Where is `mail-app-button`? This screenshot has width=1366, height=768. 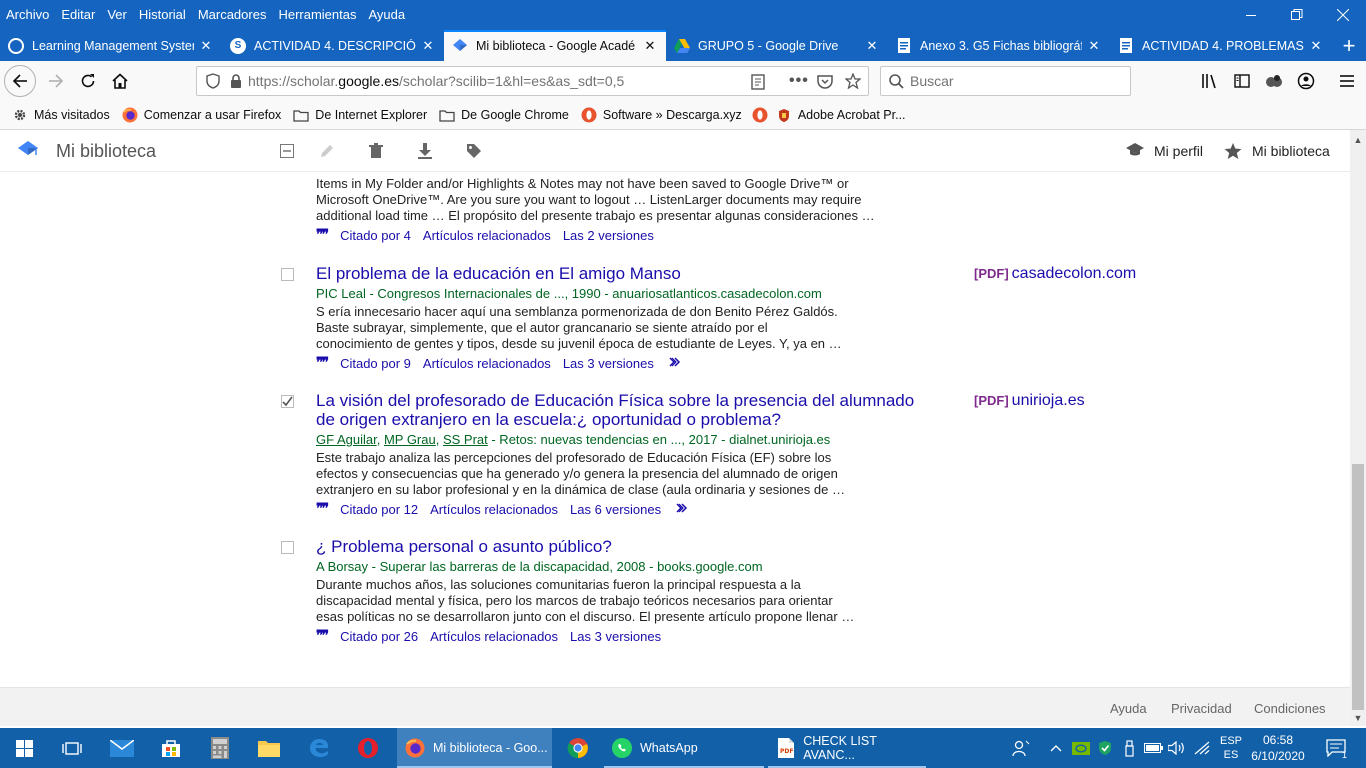
mail-app-button is located at coordinates (122, 748).